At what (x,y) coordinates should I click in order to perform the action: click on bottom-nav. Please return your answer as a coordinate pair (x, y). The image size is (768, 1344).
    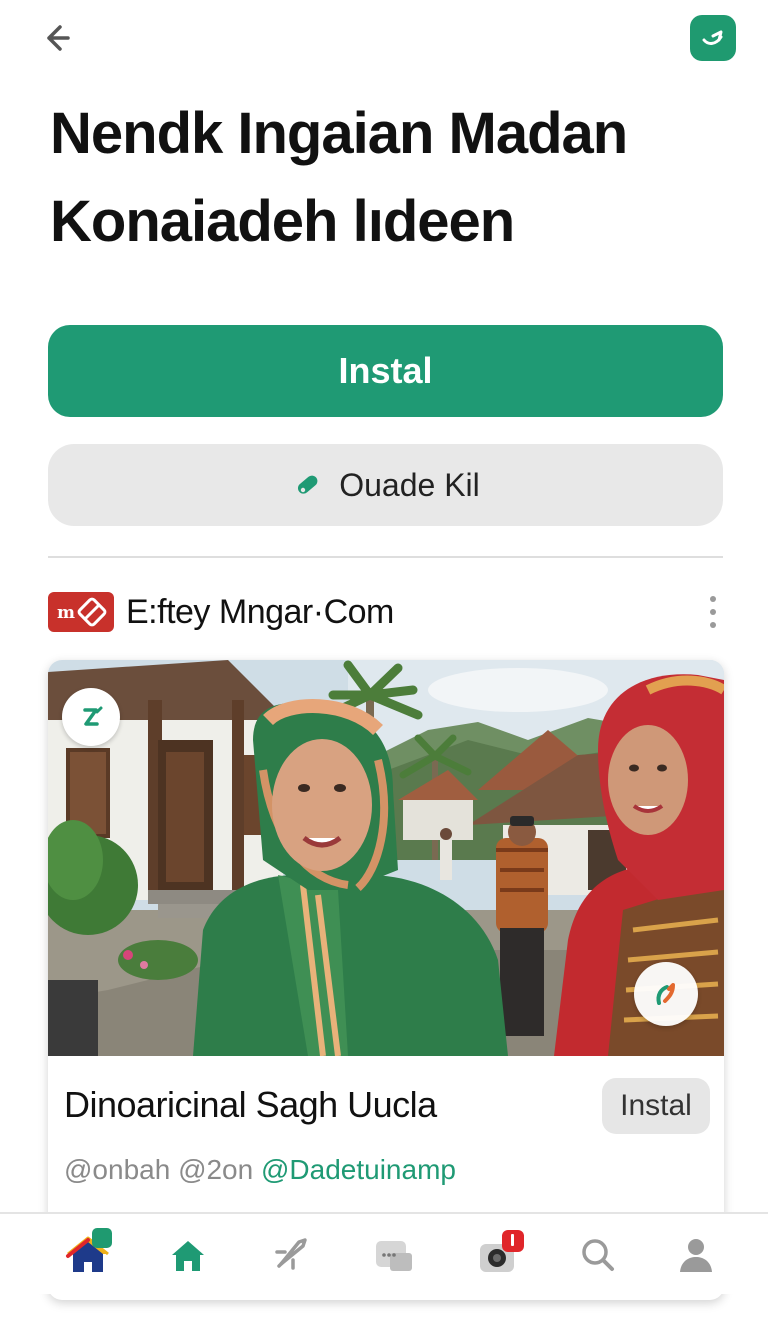
    Looking at the image, I should click on (384, 1253).